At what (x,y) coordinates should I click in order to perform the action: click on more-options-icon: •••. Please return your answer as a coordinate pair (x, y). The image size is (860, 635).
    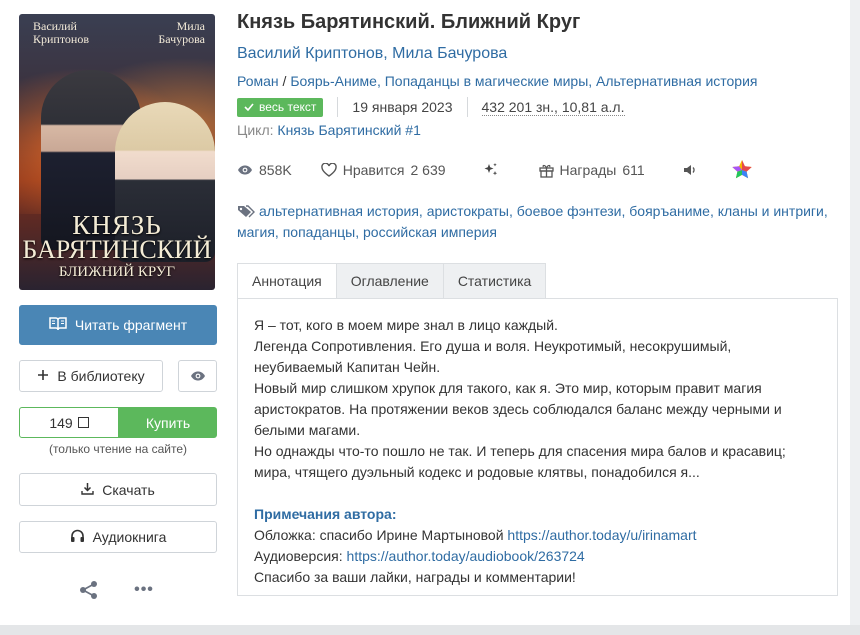
    Looking at the image, I should click on (144, 590).